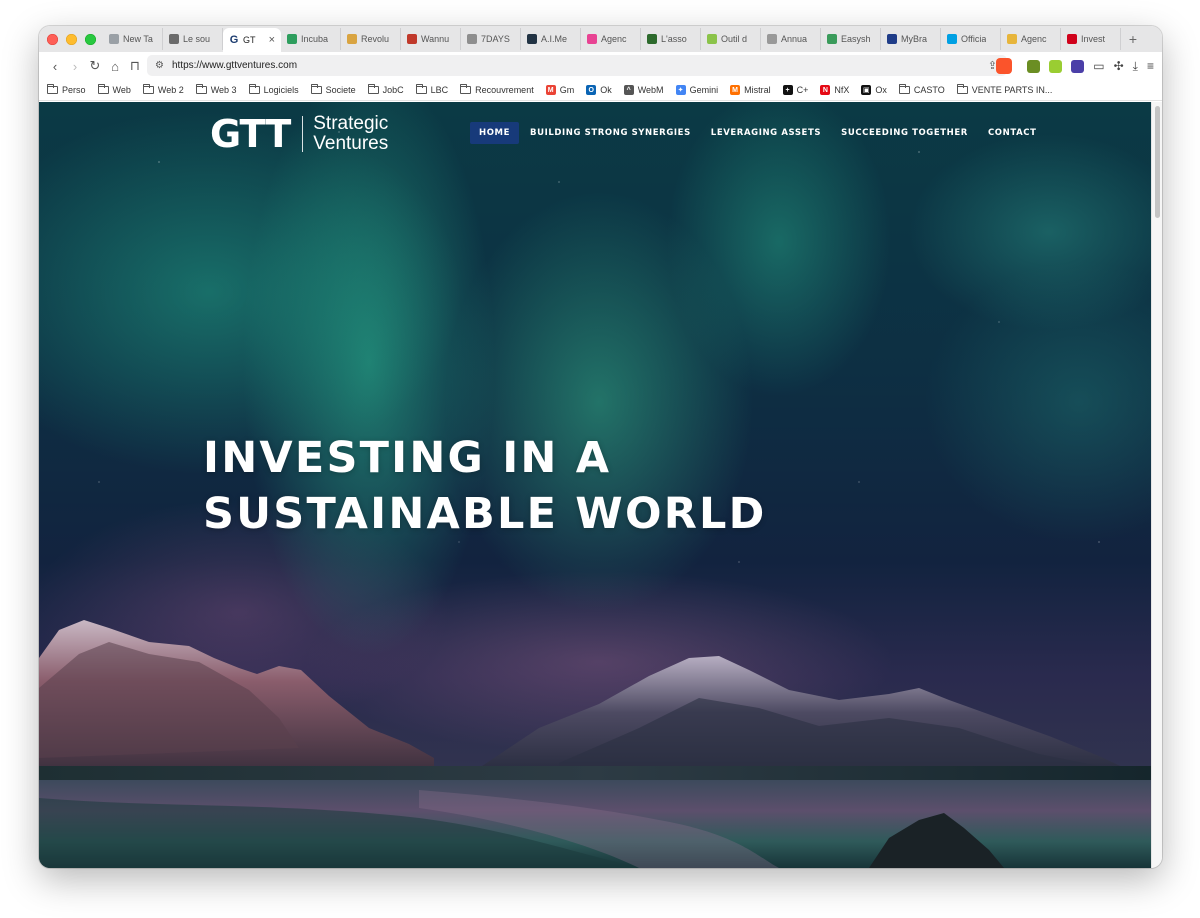  What do you see at coordinates (610, 133) in the screenshot?
I see `nav-item-building-strong-synergies: BUILDING STRONG SYNERGIES` at bounding box center [610, 133].